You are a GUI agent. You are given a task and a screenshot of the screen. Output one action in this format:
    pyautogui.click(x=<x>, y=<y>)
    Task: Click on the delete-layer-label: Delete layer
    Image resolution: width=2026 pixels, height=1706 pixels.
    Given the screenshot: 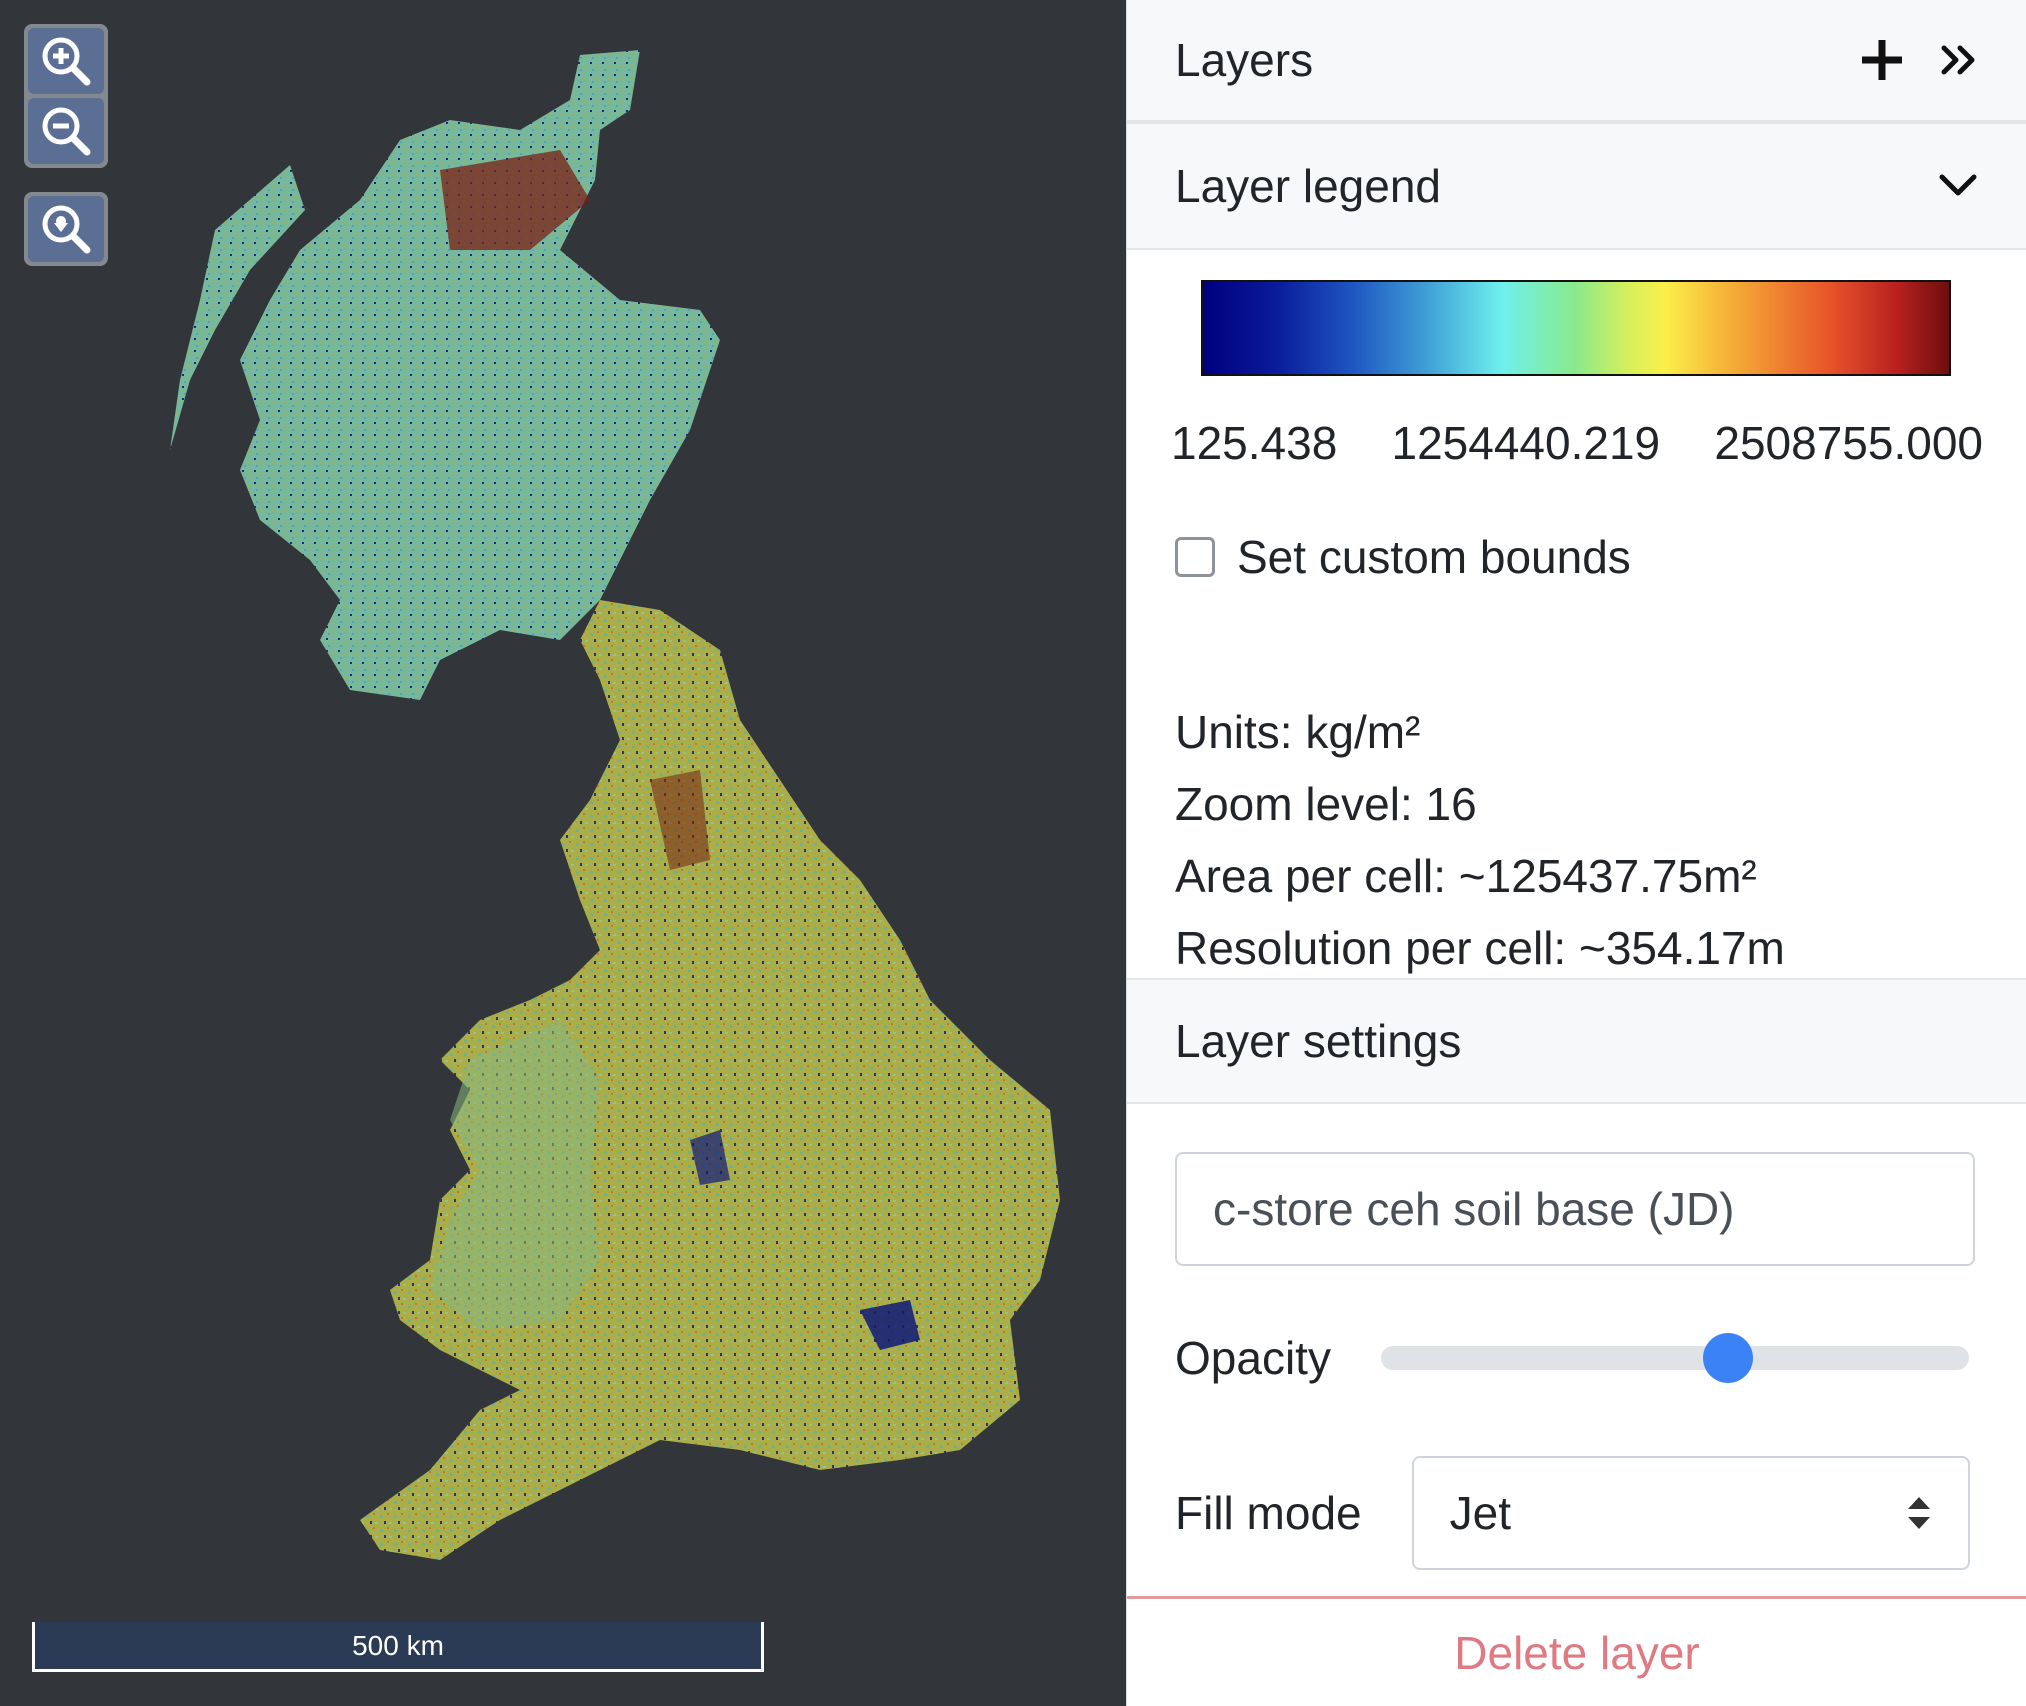 What is the action you would take?
    pyautogui.click(x=1577, y=1652)
    